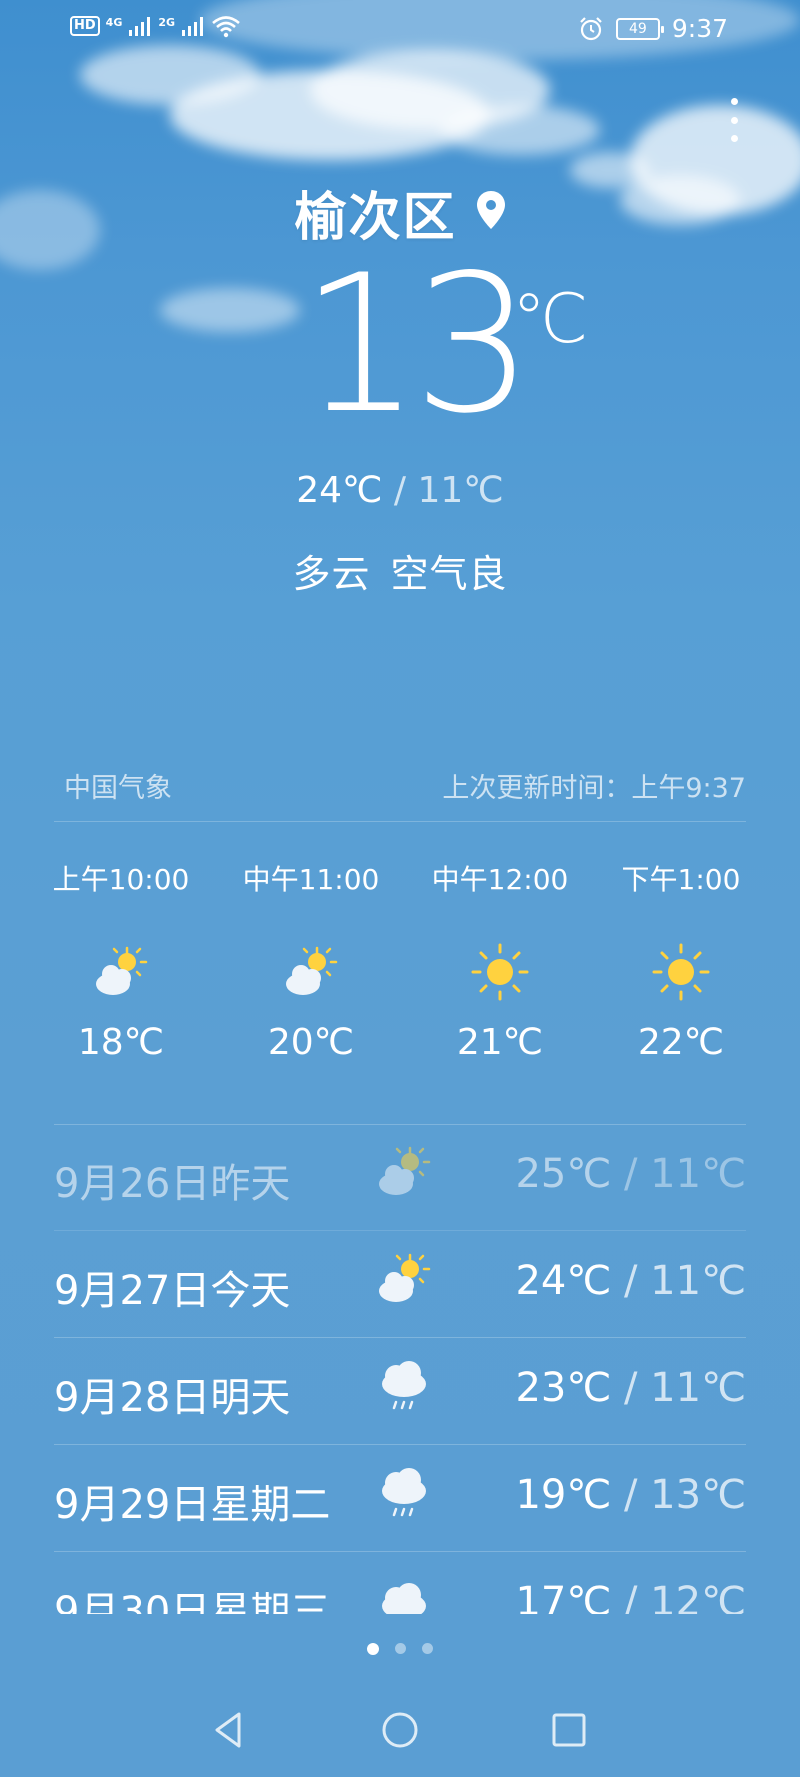 Image resolution: width=800 pixels, height=1777 pixels. Describe the element at coordinates (339, 490) in the screenshot. I see `today-high: 24℃` at that location.